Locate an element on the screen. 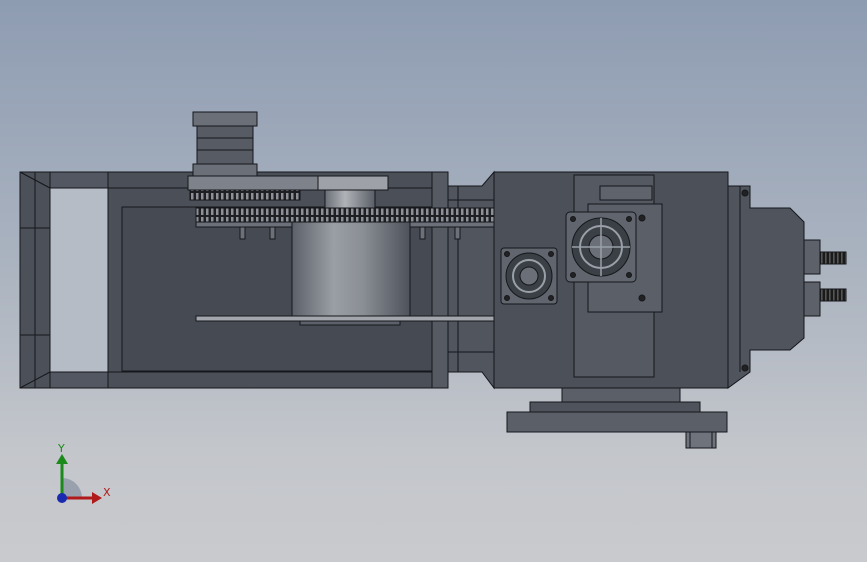  neck-coupling is located at coordinates (471, 280).